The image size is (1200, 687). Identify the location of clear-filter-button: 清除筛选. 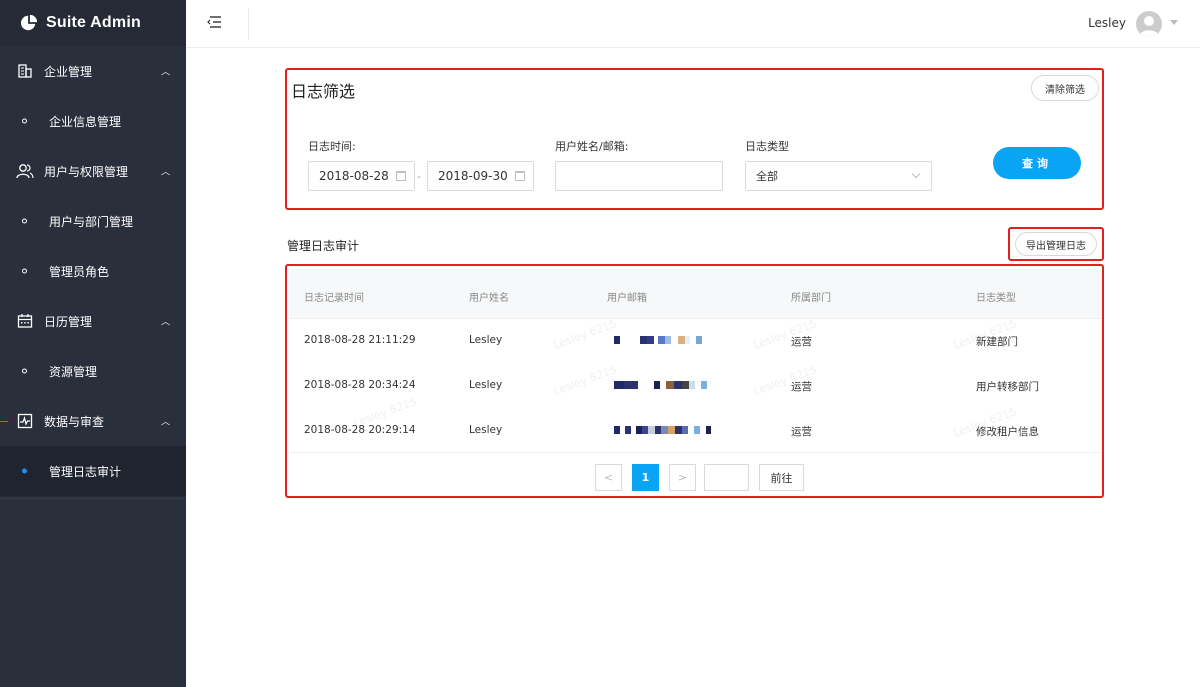
(1065, 88).